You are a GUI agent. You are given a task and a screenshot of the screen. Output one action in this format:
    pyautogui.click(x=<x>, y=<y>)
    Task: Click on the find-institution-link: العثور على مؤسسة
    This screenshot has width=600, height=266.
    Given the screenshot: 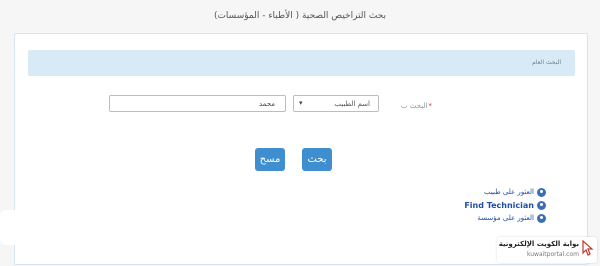 What is the action you would take?
    pyautogui.click(x=505, y=218)
    